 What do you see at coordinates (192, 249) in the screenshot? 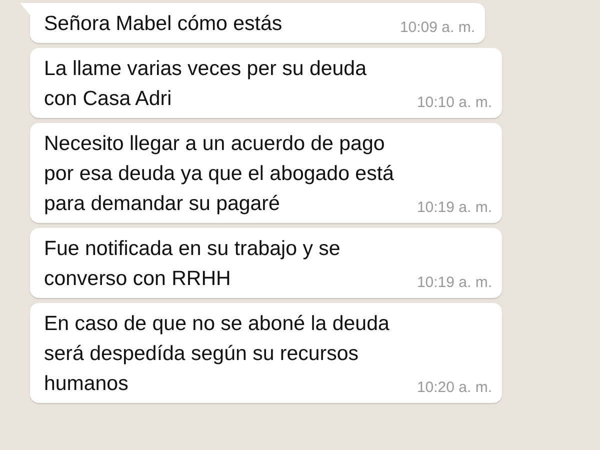
I see `message-text: Fue notificada en su trabajo y se` at bounding box center [192, 249].